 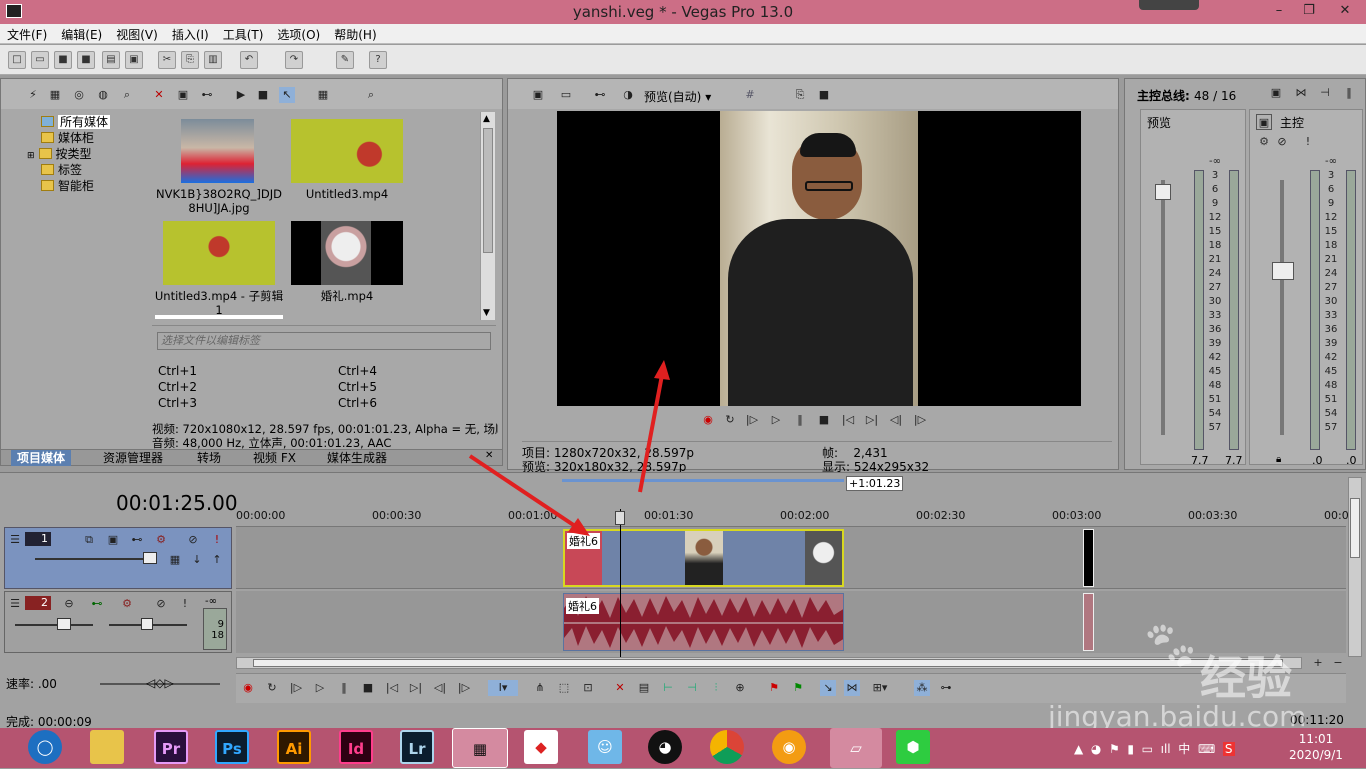 I want to click on indesign-icon: Id, so click(x=356, y=747).